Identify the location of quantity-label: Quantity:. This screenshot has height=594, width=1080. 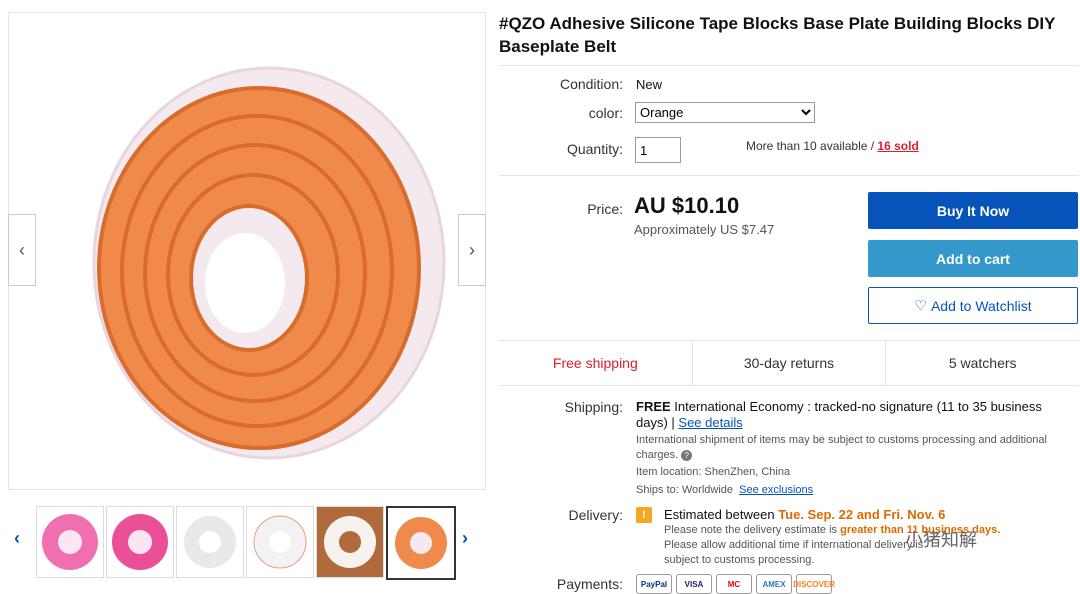
(594, 149).